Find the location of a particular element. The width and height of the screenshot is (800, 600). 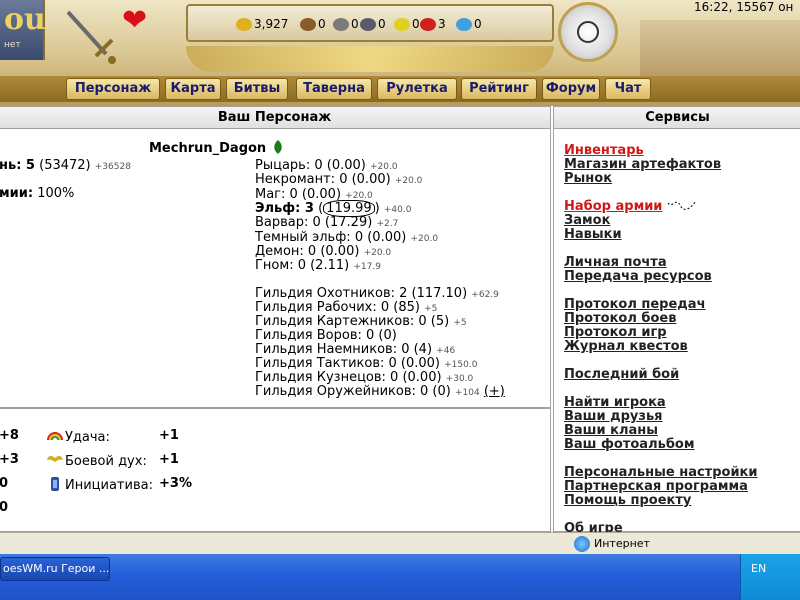

pocket-watch-icon is located at coordinates (588, 32).